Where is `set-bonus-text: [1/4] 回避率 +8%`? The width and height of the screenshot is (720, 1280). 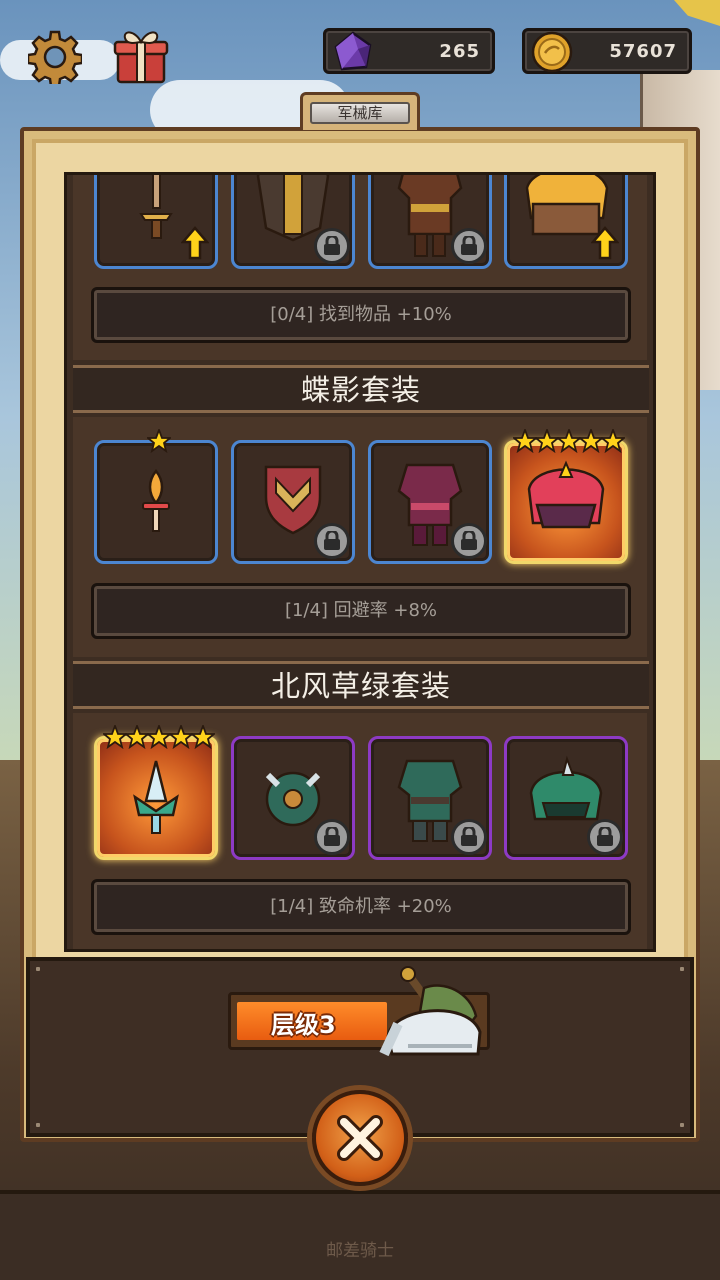
set-bonus-text: [1/4] 回避率 +8% is located at coordinates (361, 610).